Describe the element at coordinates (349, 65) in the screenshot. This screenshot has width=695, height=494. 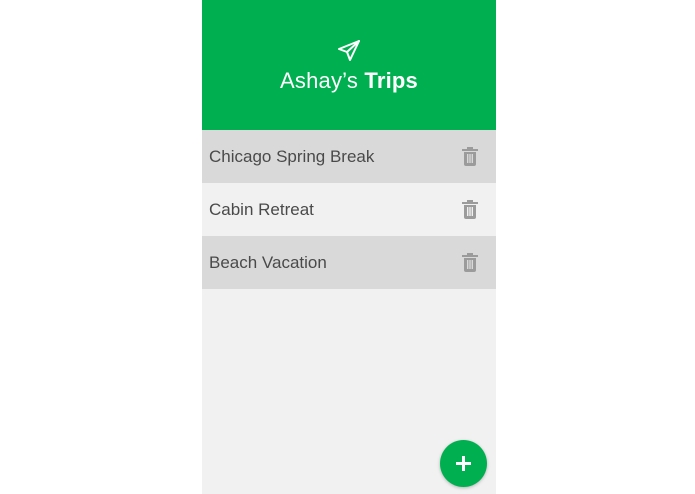
I see `app-header: Ashay’s Trips` at that location.